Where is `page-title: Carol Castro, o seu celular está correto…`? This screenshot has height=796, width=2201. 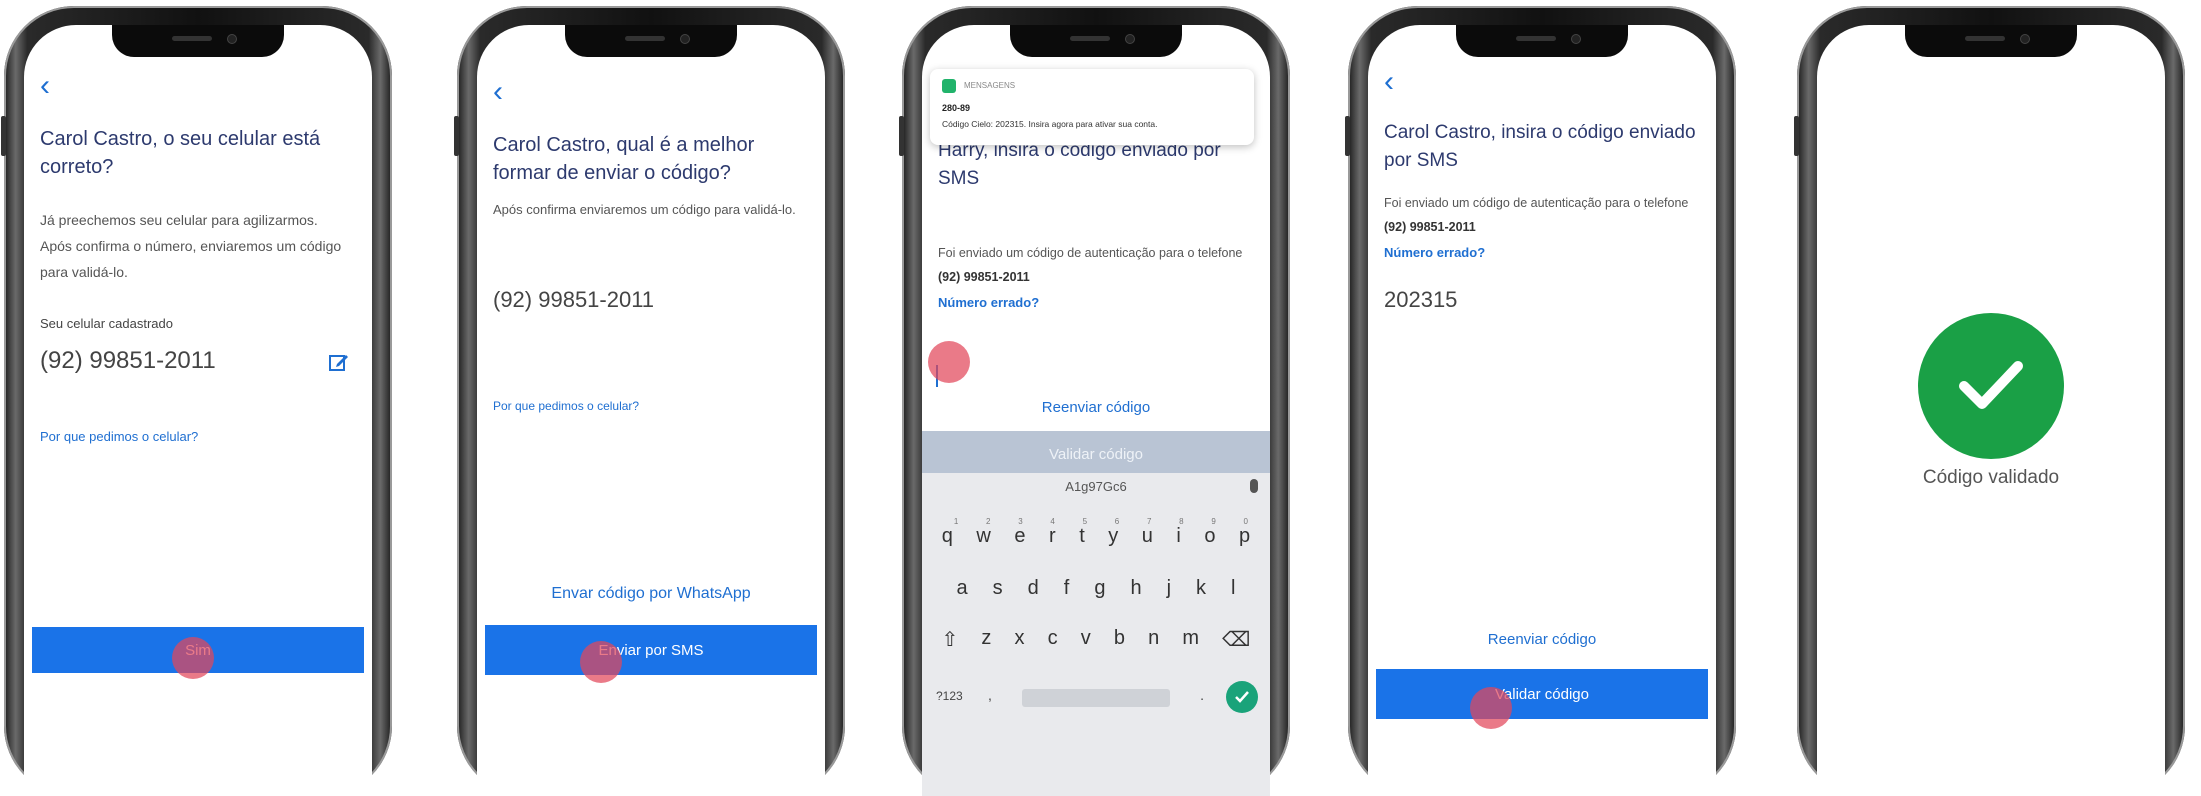 page-title: Carol Castro, o seu celular está correto… is located at coordinates (180, 153).